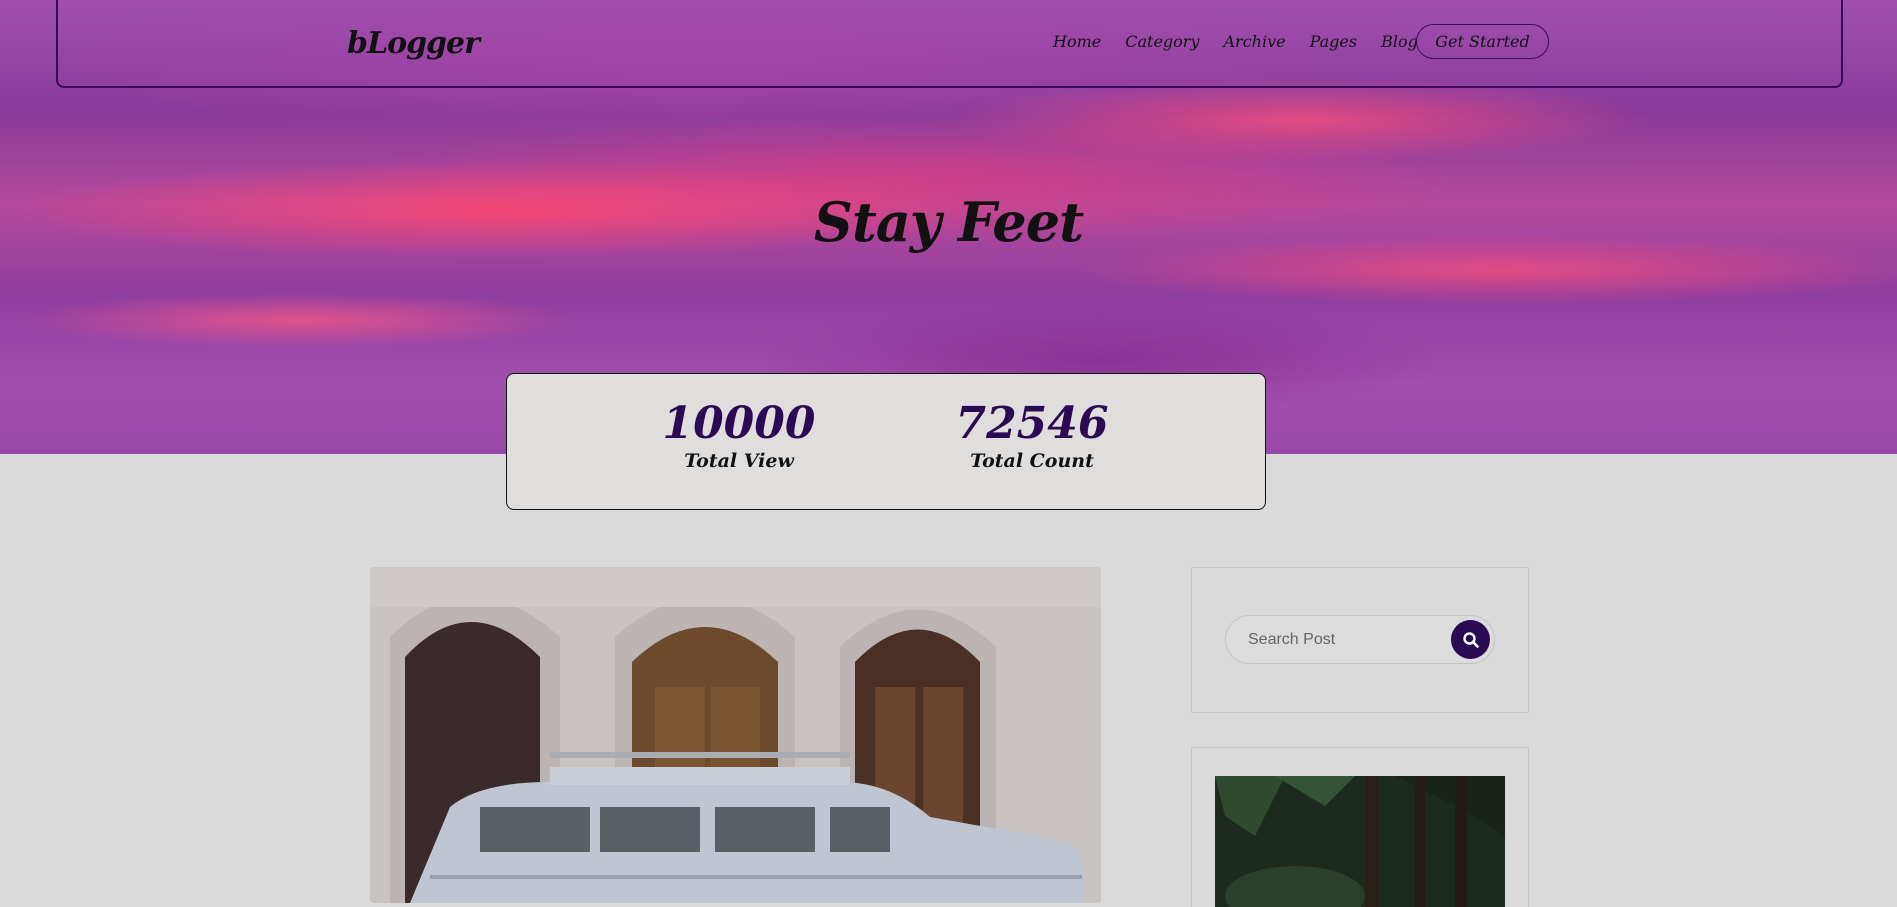  What do you see at coordinates (739, 461) in the screenshot?
I see `stat-label: Total View` at bounding box center [739, 461].